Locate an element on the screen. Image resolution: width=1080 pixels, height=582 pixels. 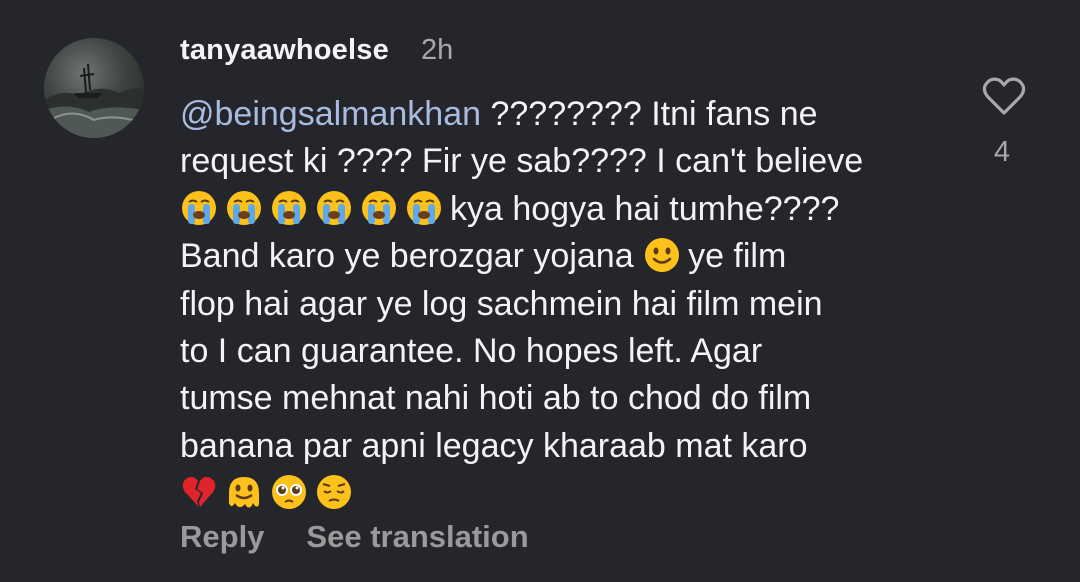
comment-timestamp: 2h is located at coordinates (437, 50).